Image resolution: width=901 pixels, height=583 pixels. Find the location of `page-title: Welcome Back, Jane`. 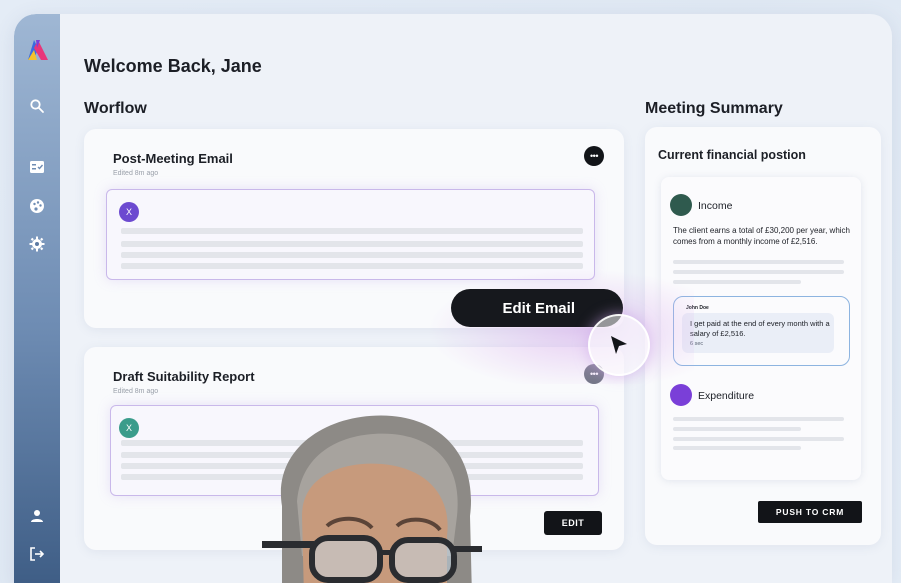

page-title: Welcome Back, Jane is located at coordinates (173, 66).